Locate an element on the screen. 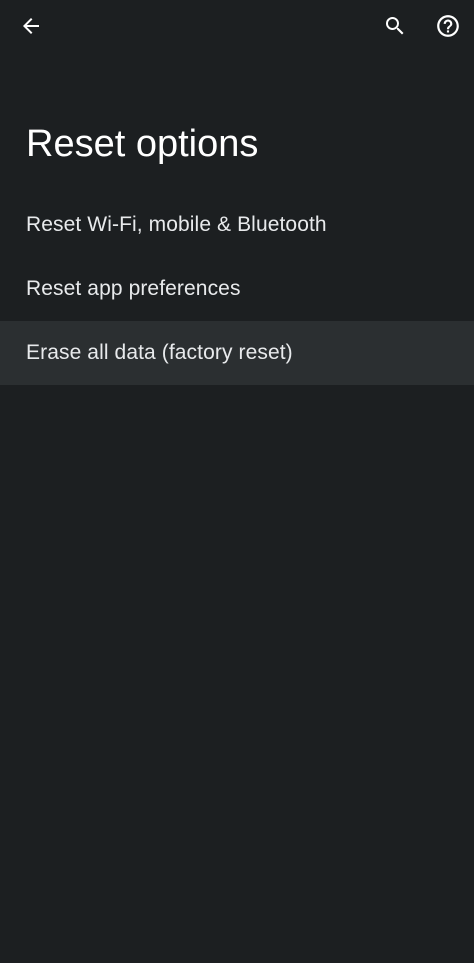  option-reset-app-preferences: Reset app preferences is located at coordinates (237, 289).